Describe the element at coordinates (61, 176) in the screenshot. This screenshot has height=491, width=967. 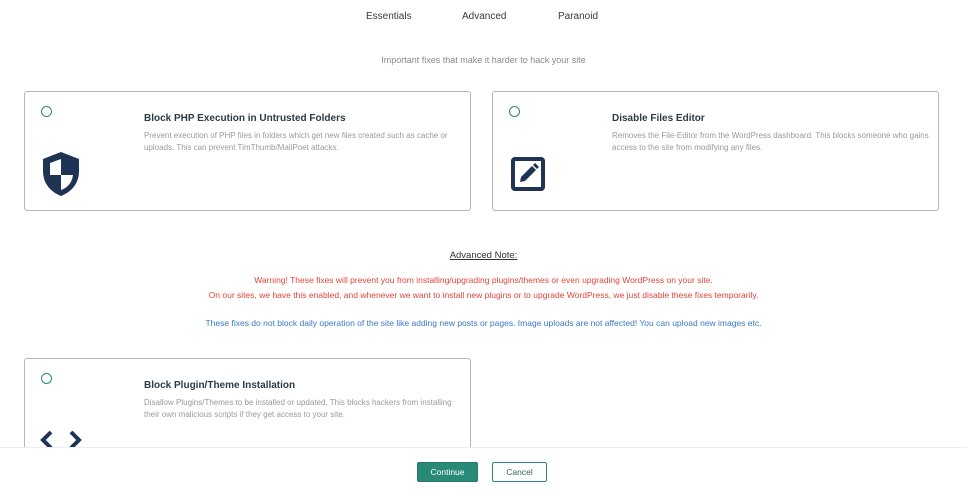
I see `shield-icon` at that location.